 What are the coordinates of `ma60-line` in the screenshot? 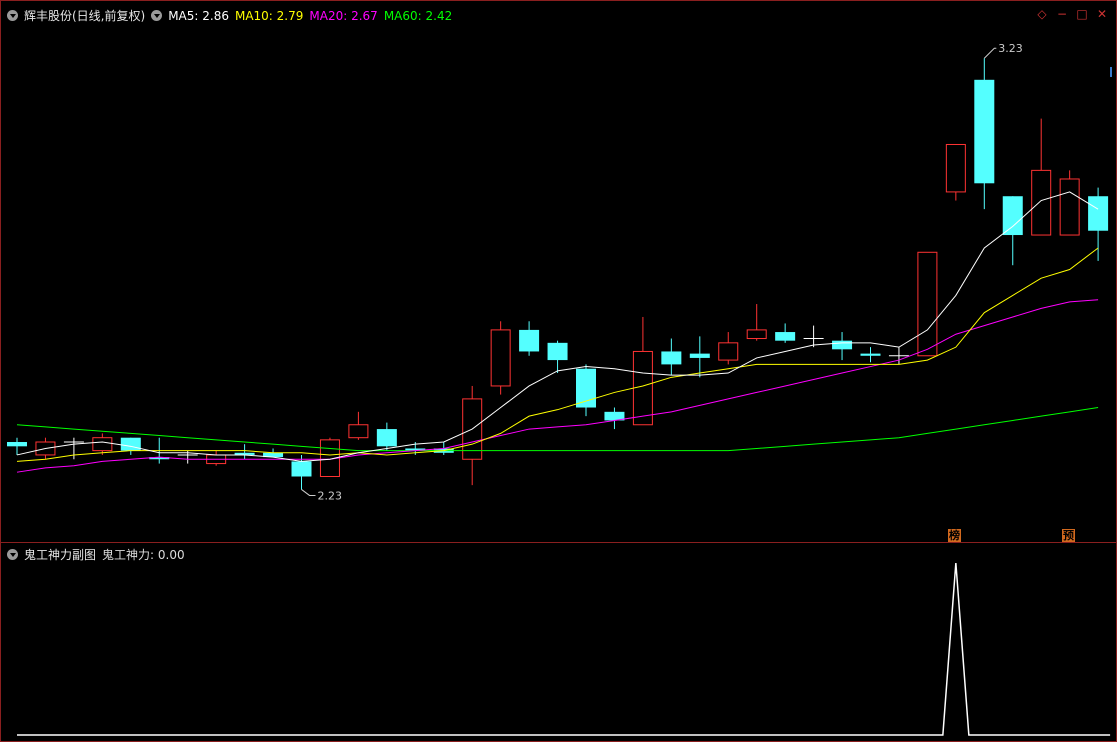 It's located at (557, 429).